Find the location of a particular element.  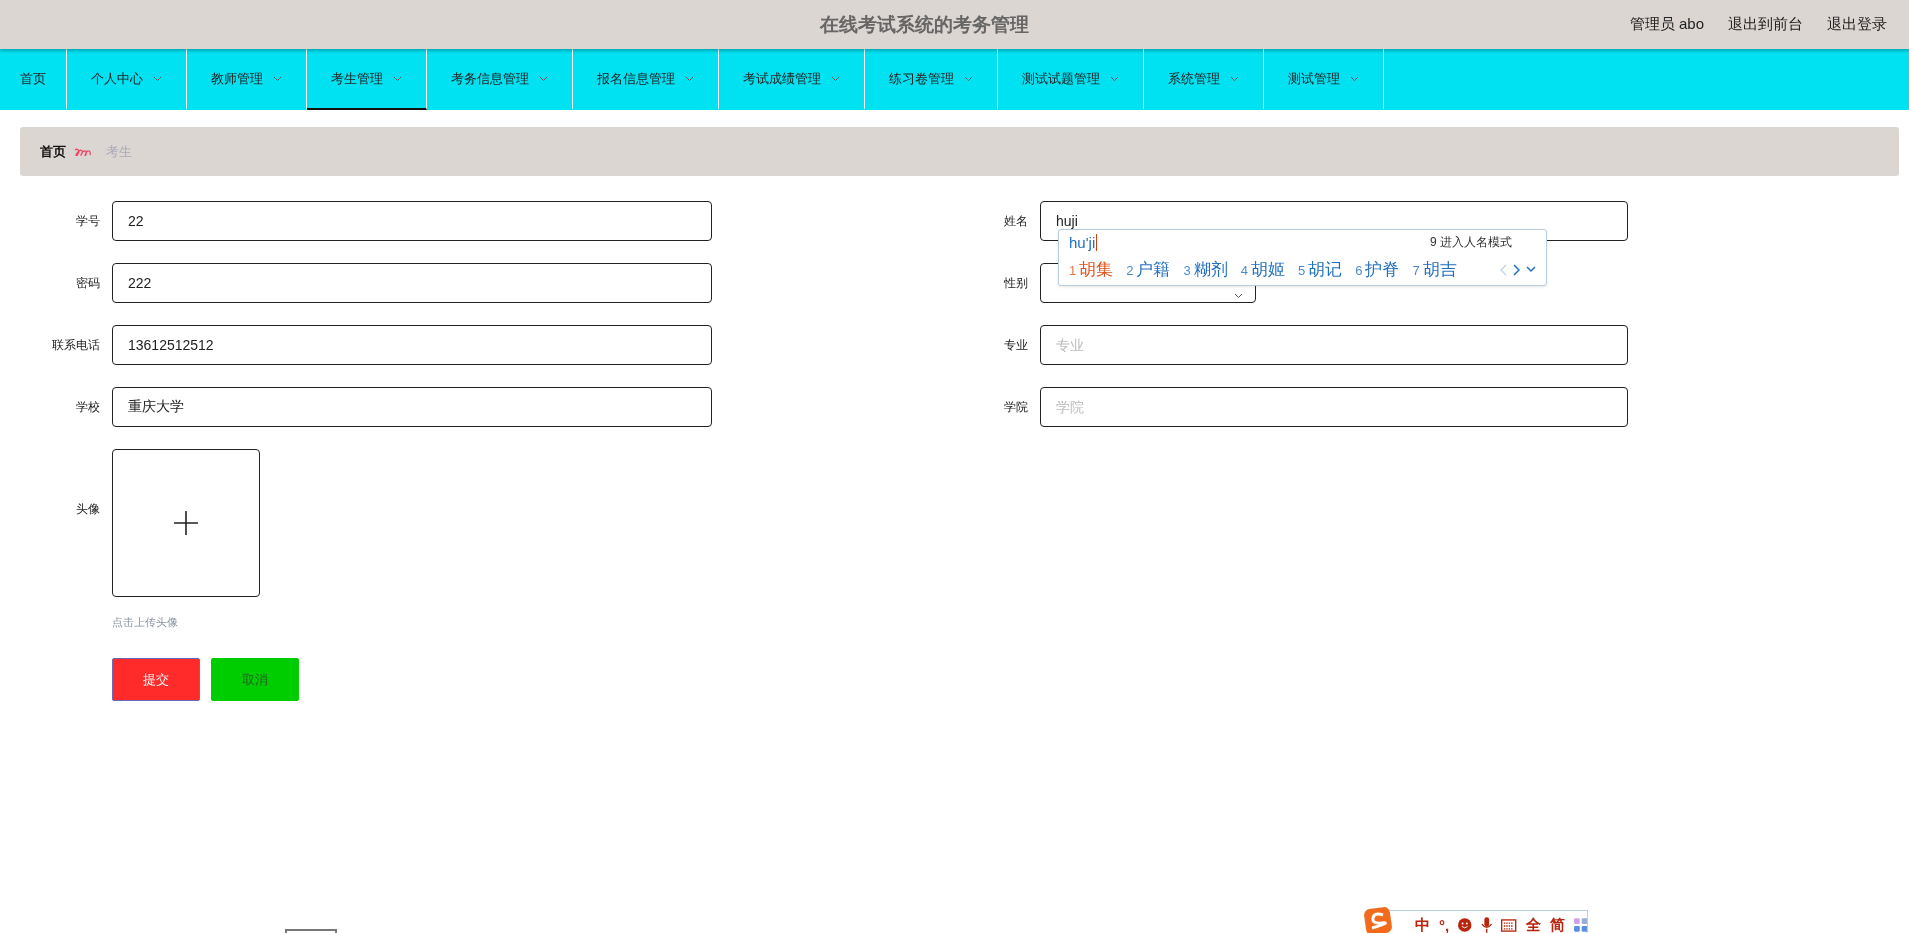

field-label: 性别 is located at coordinates (1015, 283).